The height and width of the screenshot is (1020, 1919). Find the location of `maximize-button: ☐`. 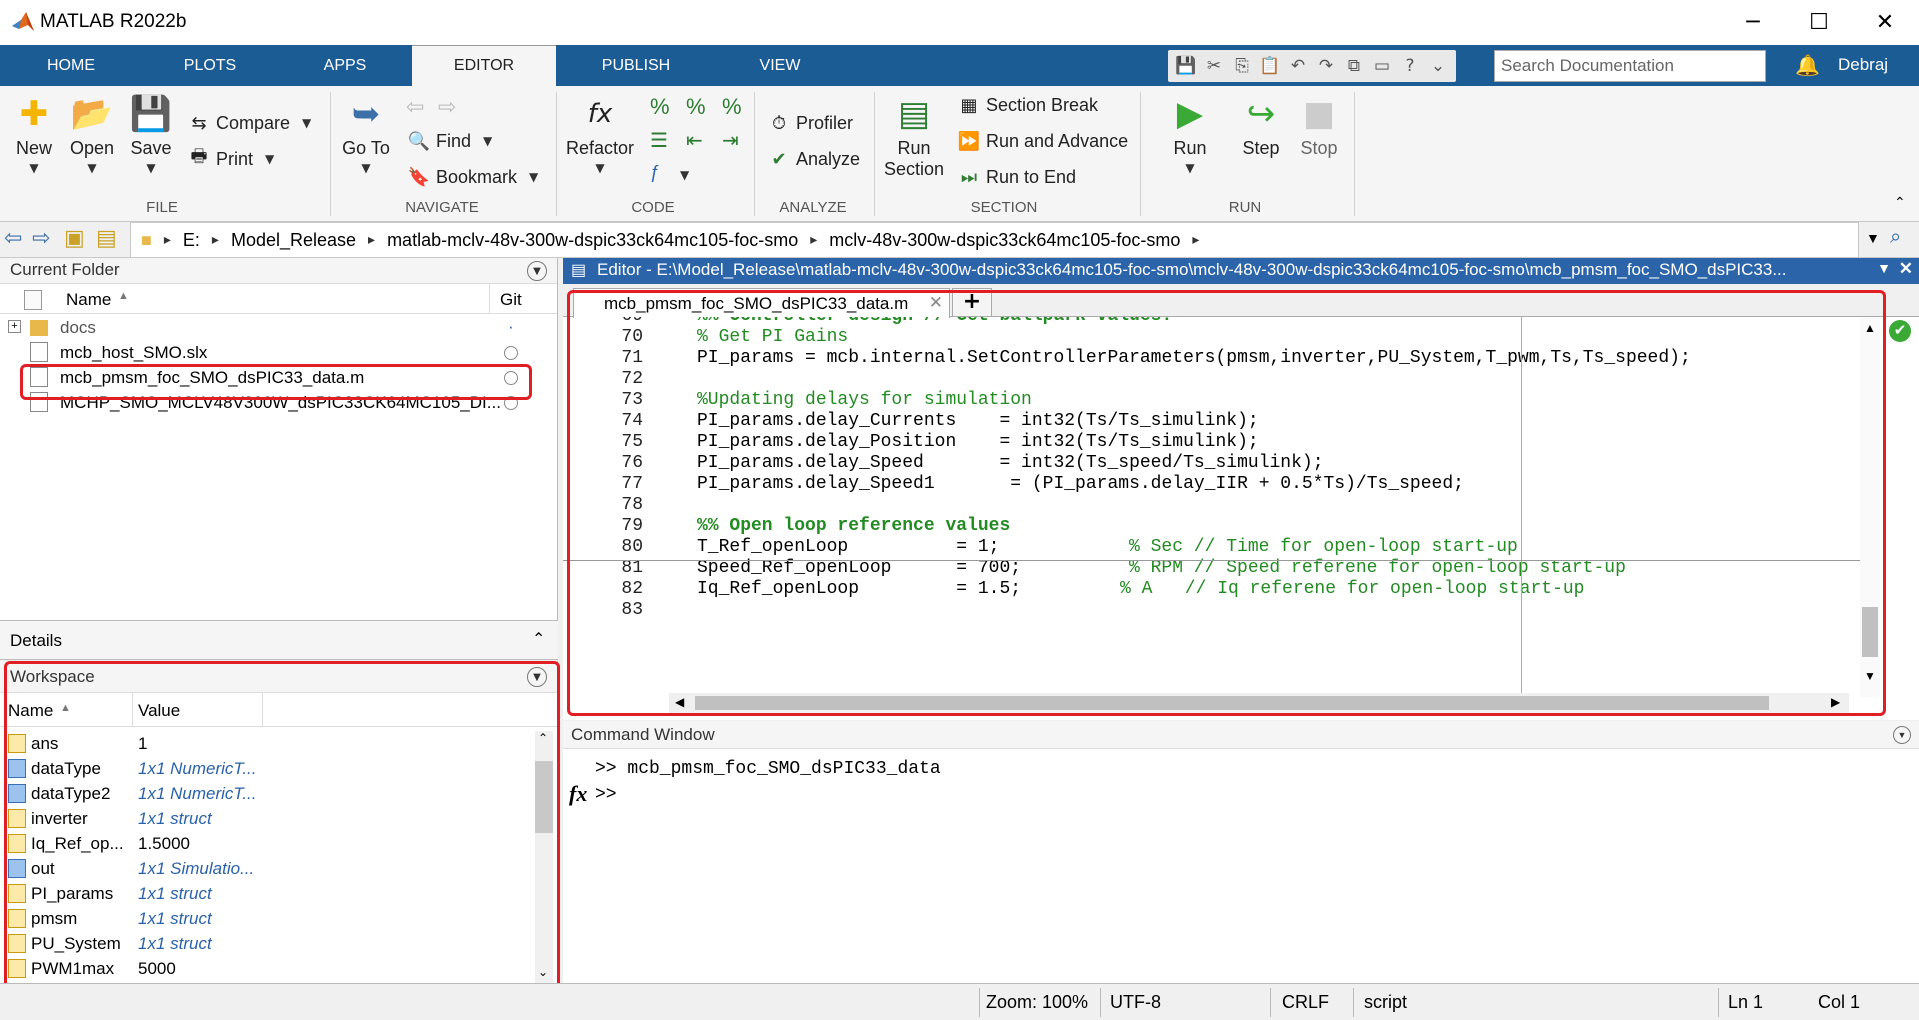

maximize-button: ☐ is located at coordinates (1819, 22).